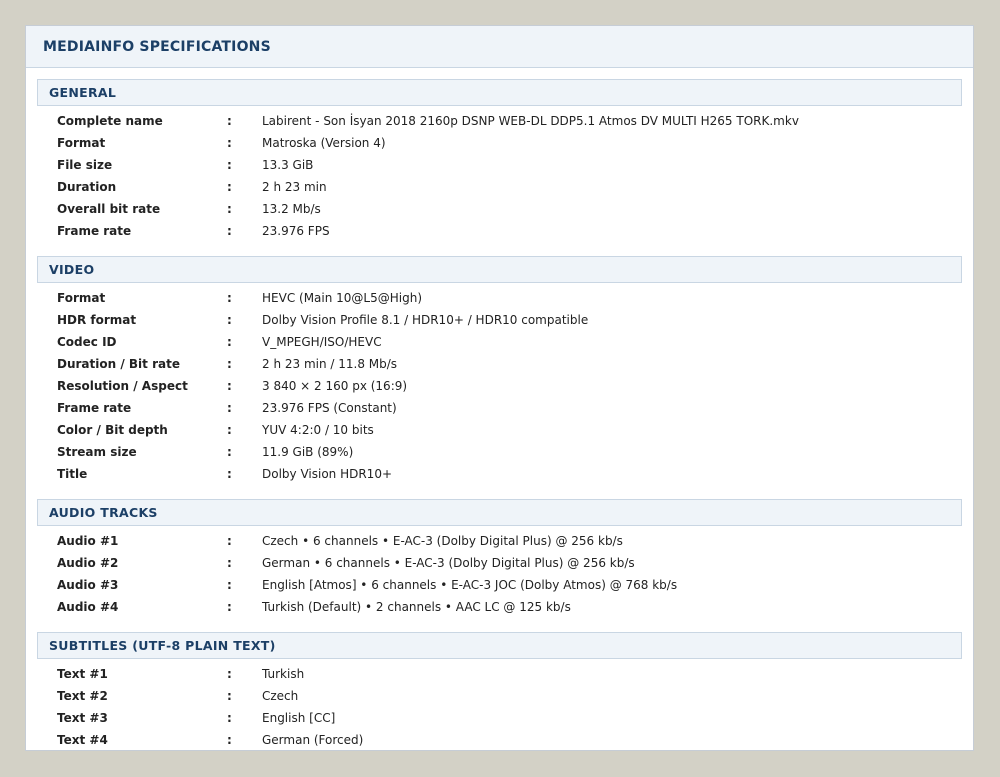 The width and height of the screenshot is (1000, 777). What do you see at coordinates (318, 430) in the screenshot?
I see `spec-value: YUV 4:2:0 / 10 bits` at bounding box center [318, 430].